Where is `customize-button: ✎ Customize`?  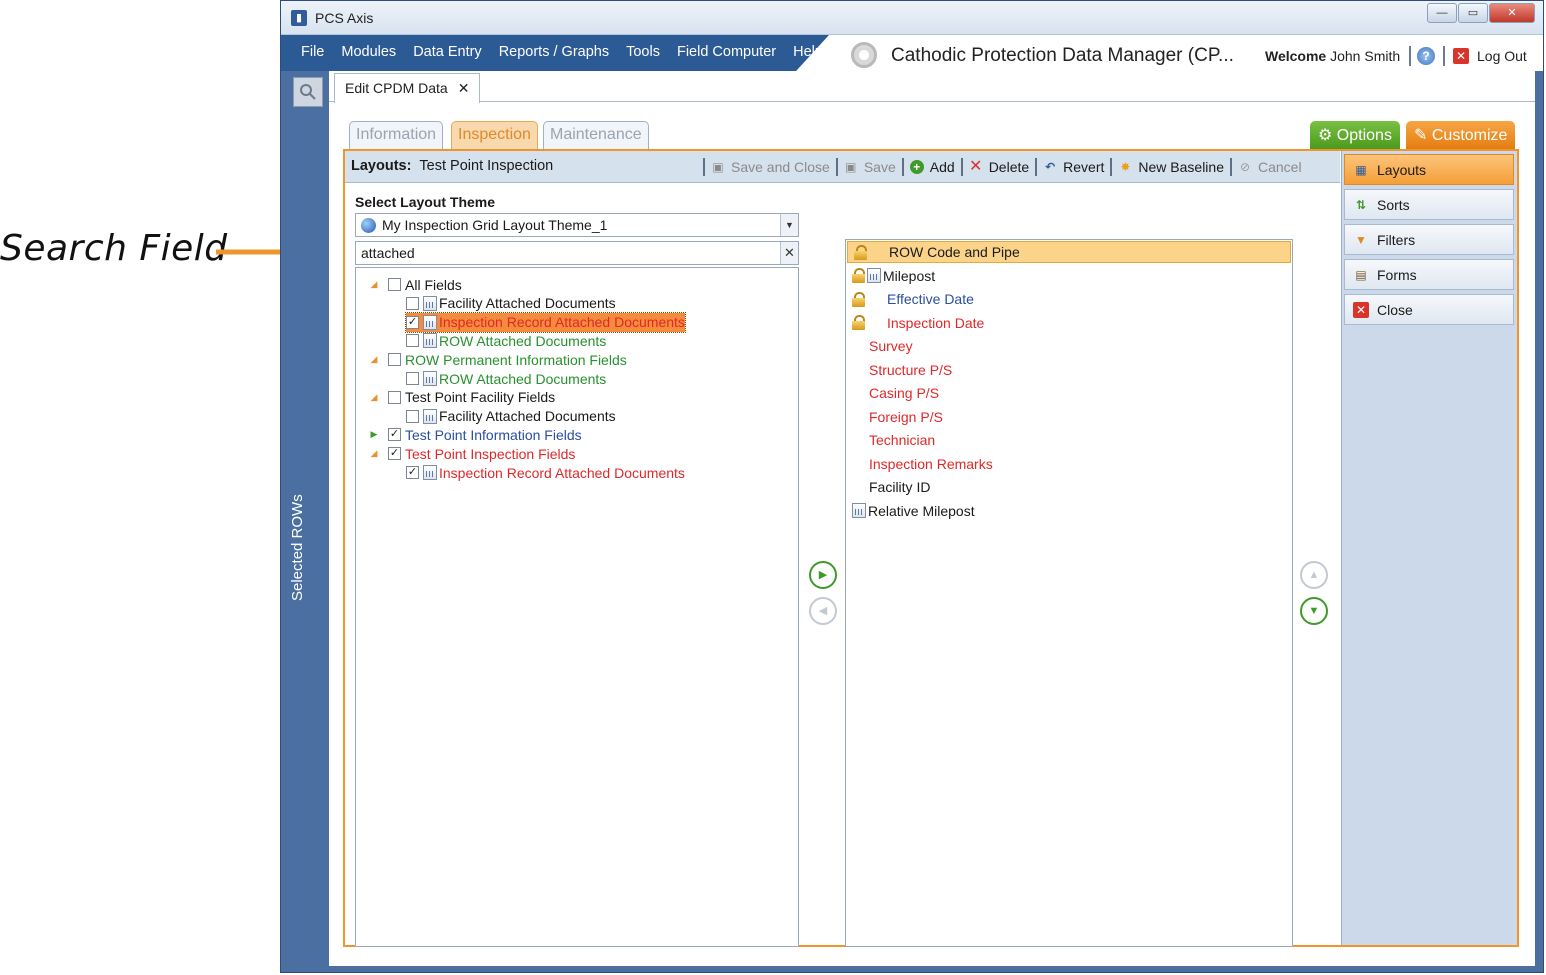 customize-button: ✎ Customize is located at coordinates (1461, 135).